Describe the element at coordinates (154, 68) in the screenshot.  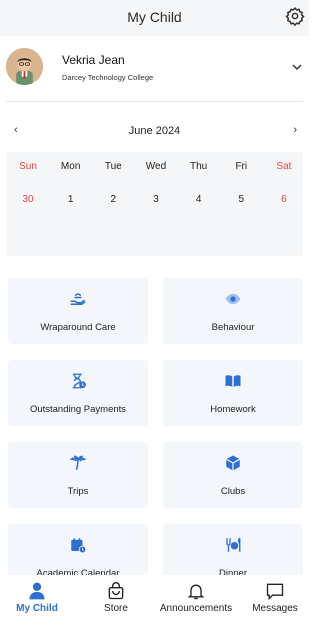
I see `child-selector: Vekria Jean Darcey Technology College` at that location.